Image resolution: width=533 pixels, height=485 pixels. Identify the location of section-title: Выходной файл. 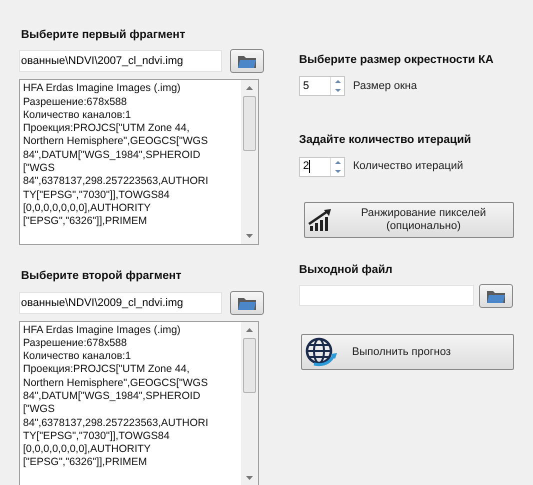
(346, 270).